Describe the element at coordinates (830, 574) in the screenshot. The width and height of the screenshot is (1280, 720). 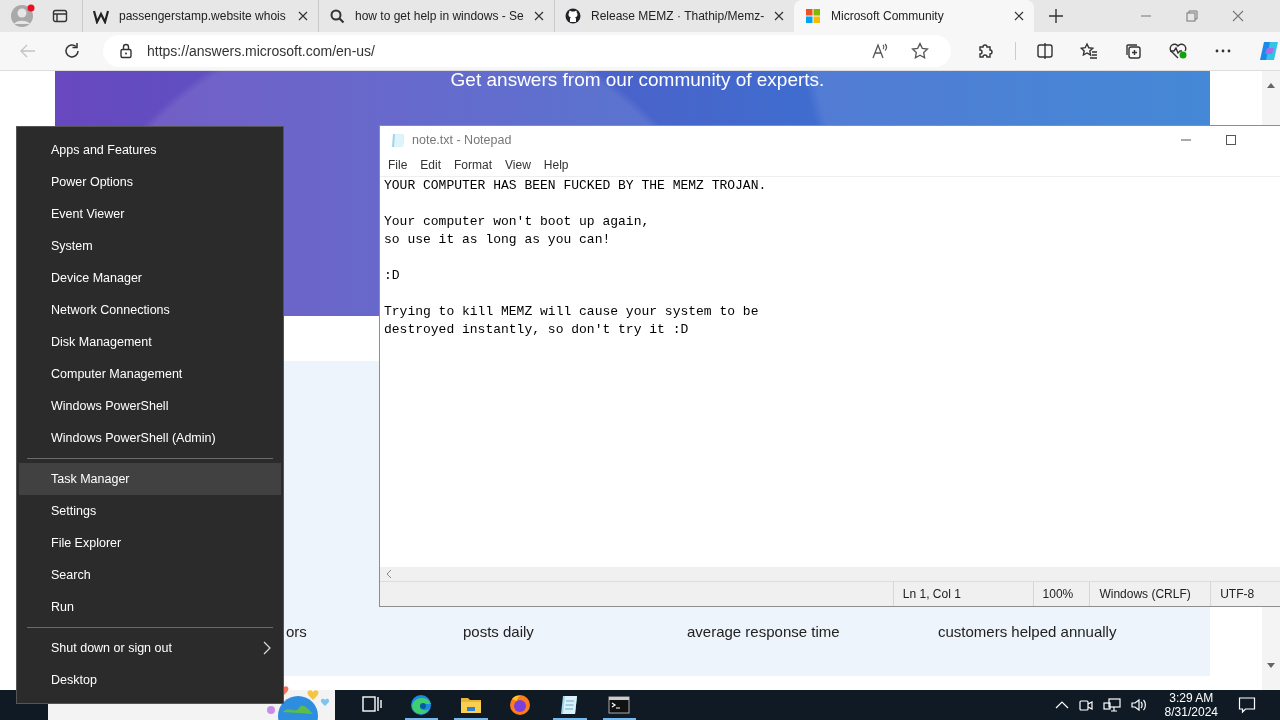
I see `scrollbar` at that location.